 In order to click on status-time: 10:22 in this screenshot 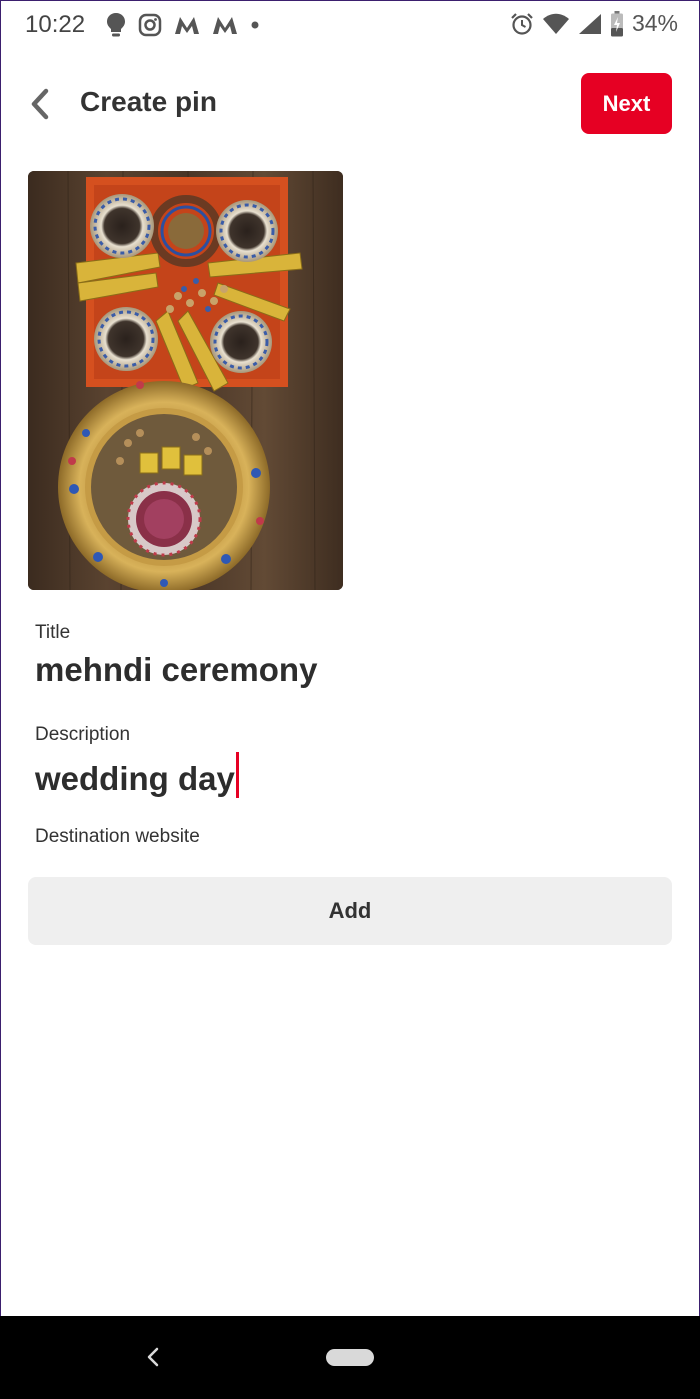, I will do `click(55, 24)`.